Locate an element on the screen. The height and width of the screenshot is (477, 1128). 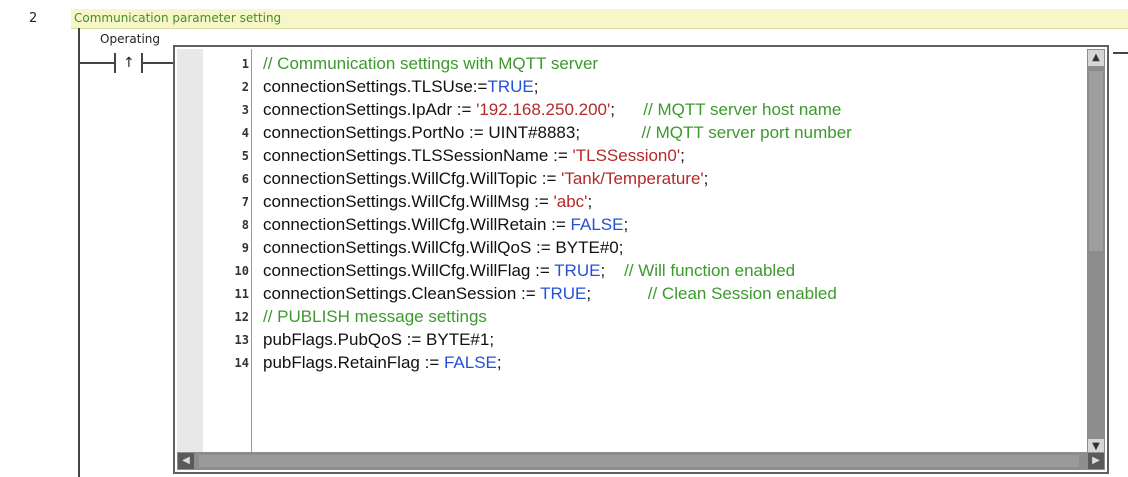
line-number: 3 is located at coordinates (245, 110).